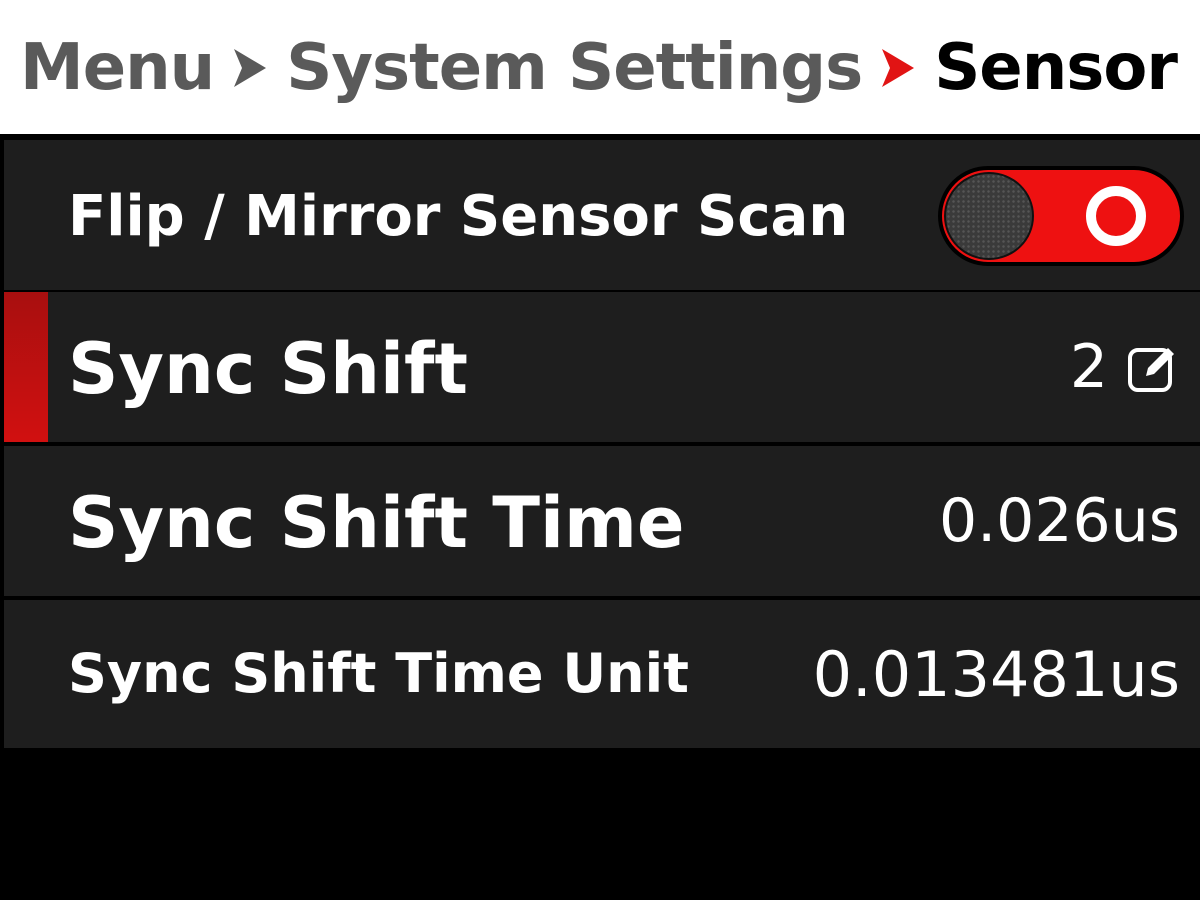 This screenshot has width=1200, height=900. Describe the element at coordinates (1125, 367) in the screenshot. I see `setting-value: 2` at that location.